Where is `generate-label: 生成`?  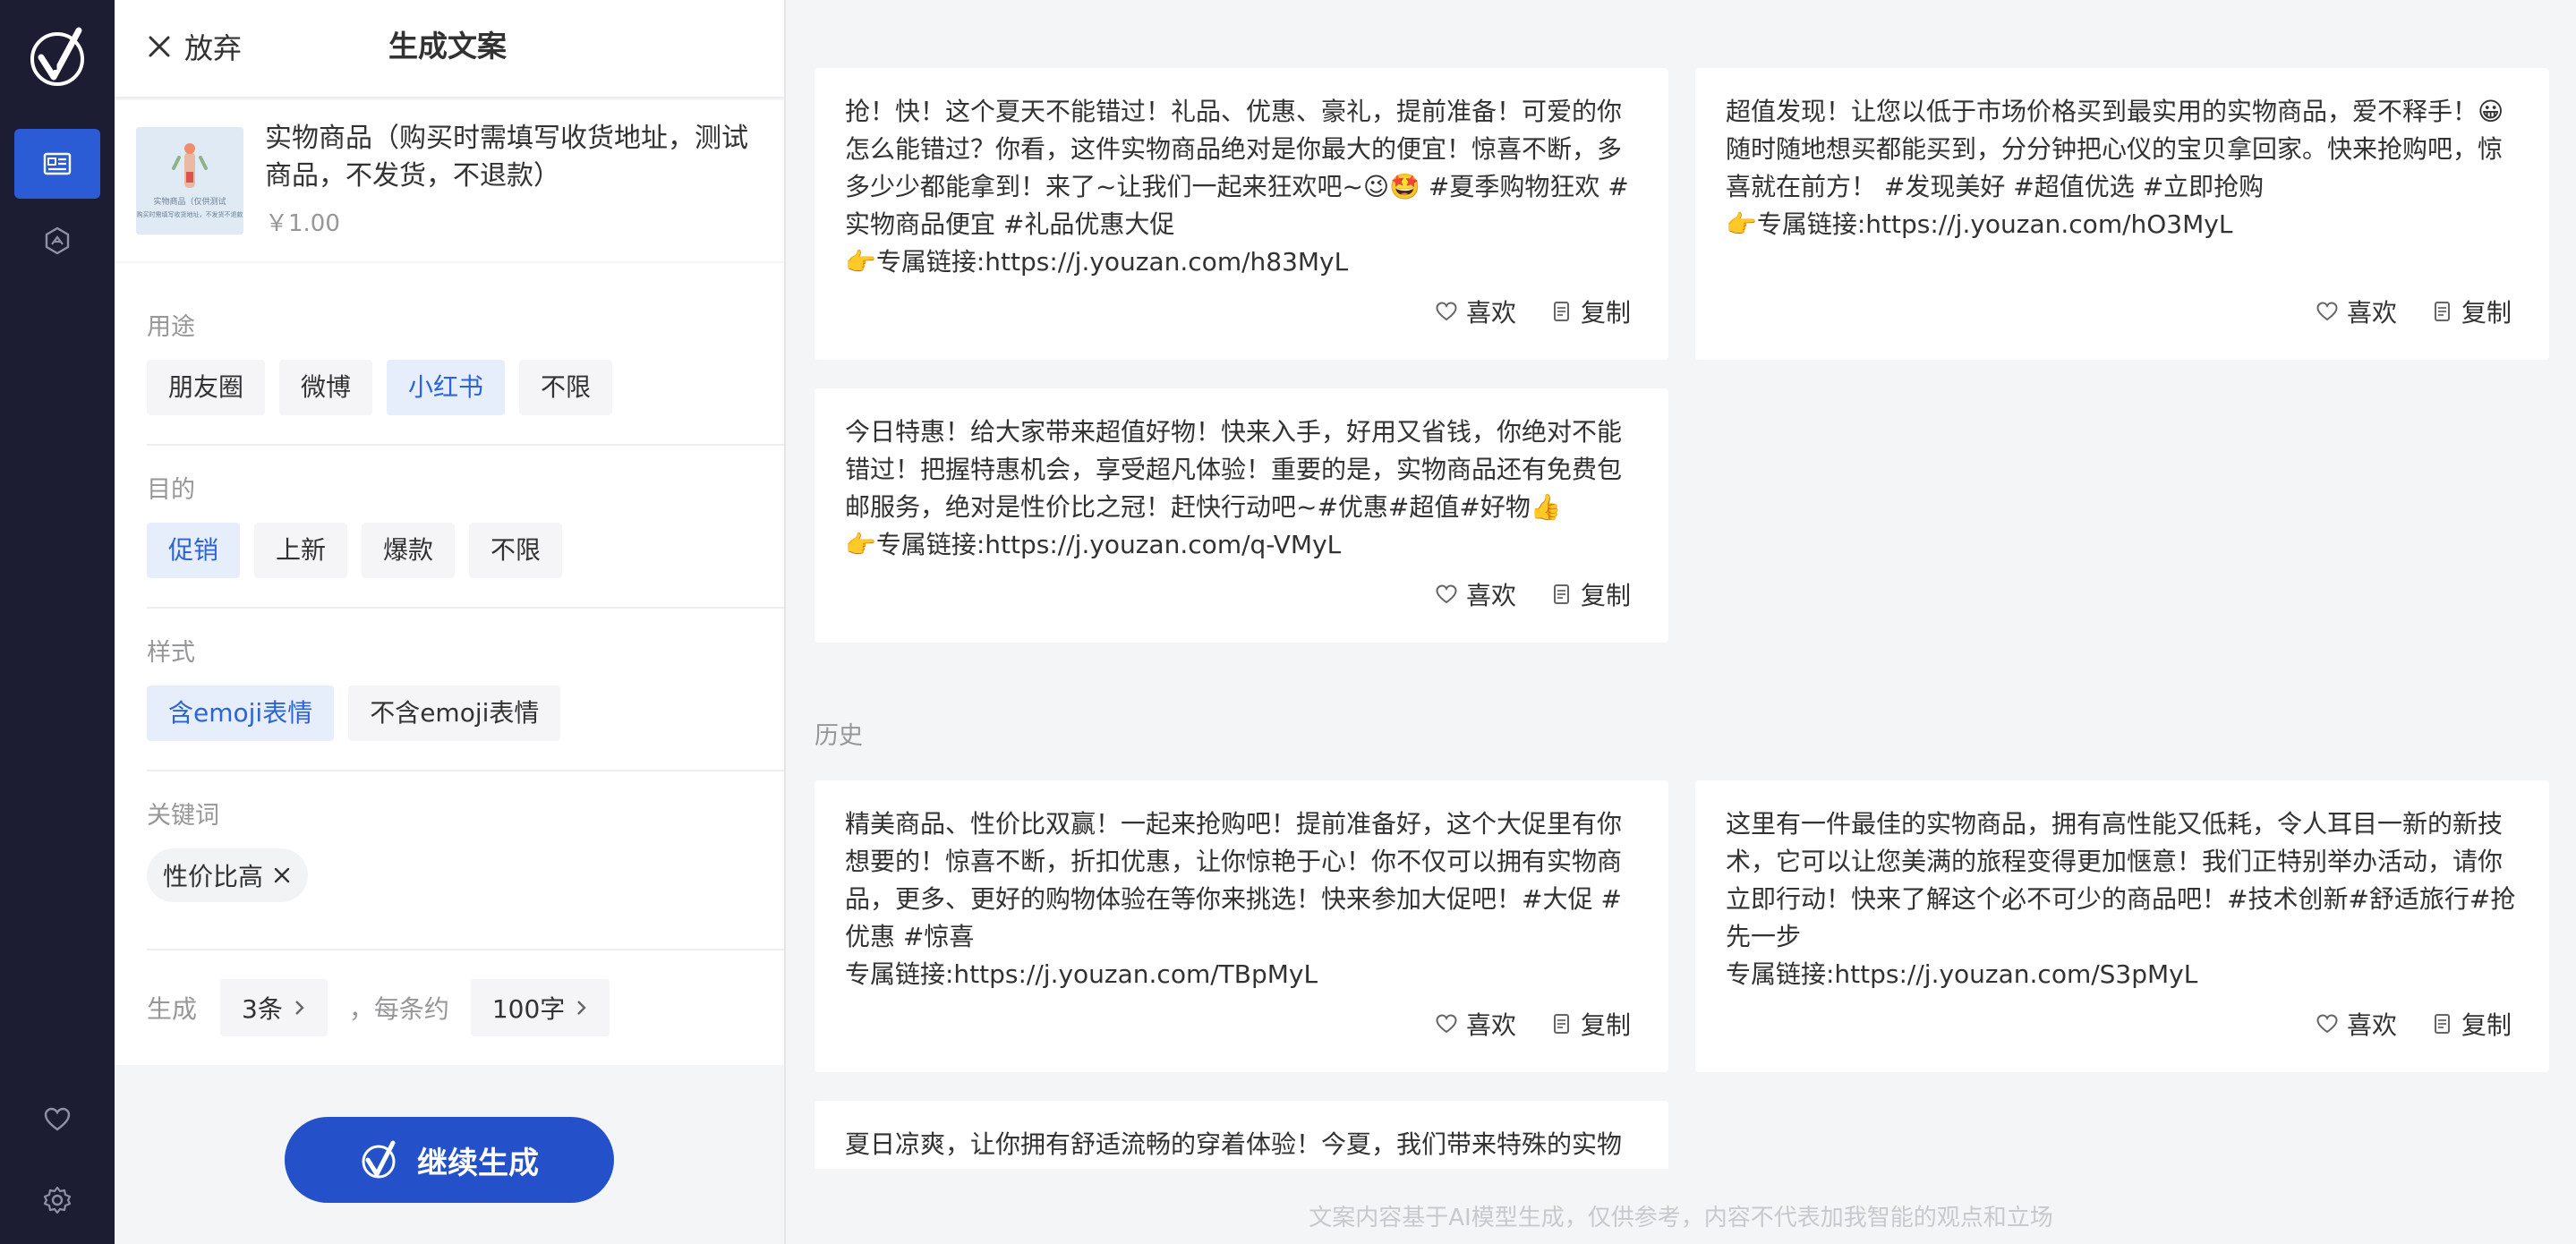
generate-label: 生成 is located at coordinates (172, 1009).